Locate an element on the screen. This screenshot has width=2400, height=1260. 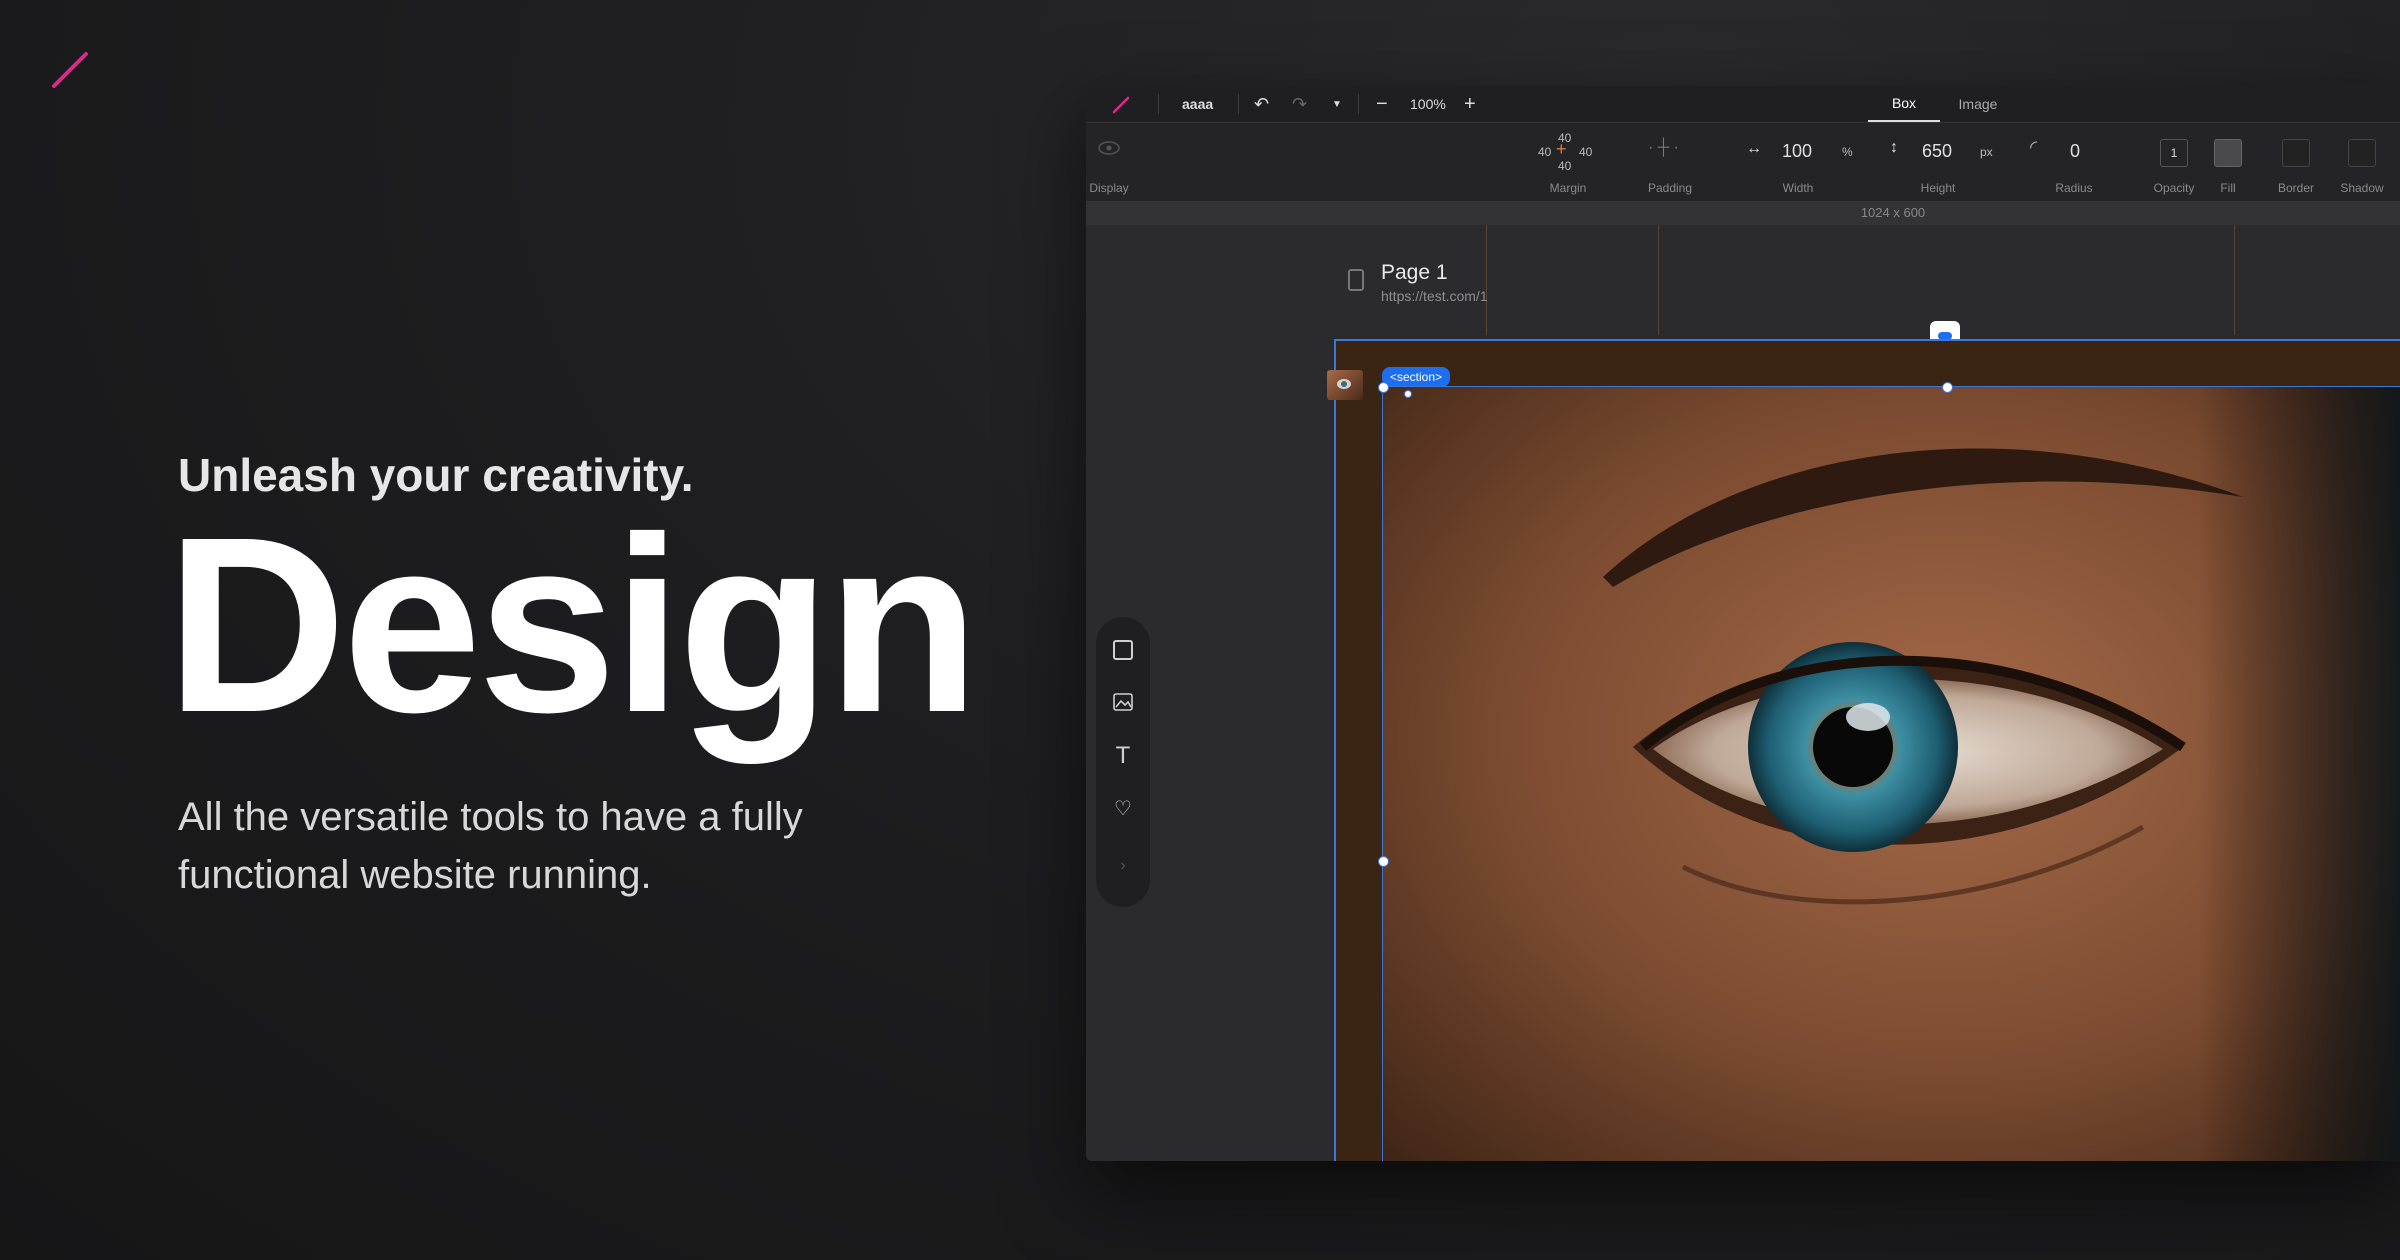
redo-icon: ↷ is located at coordinates (1299, 104).